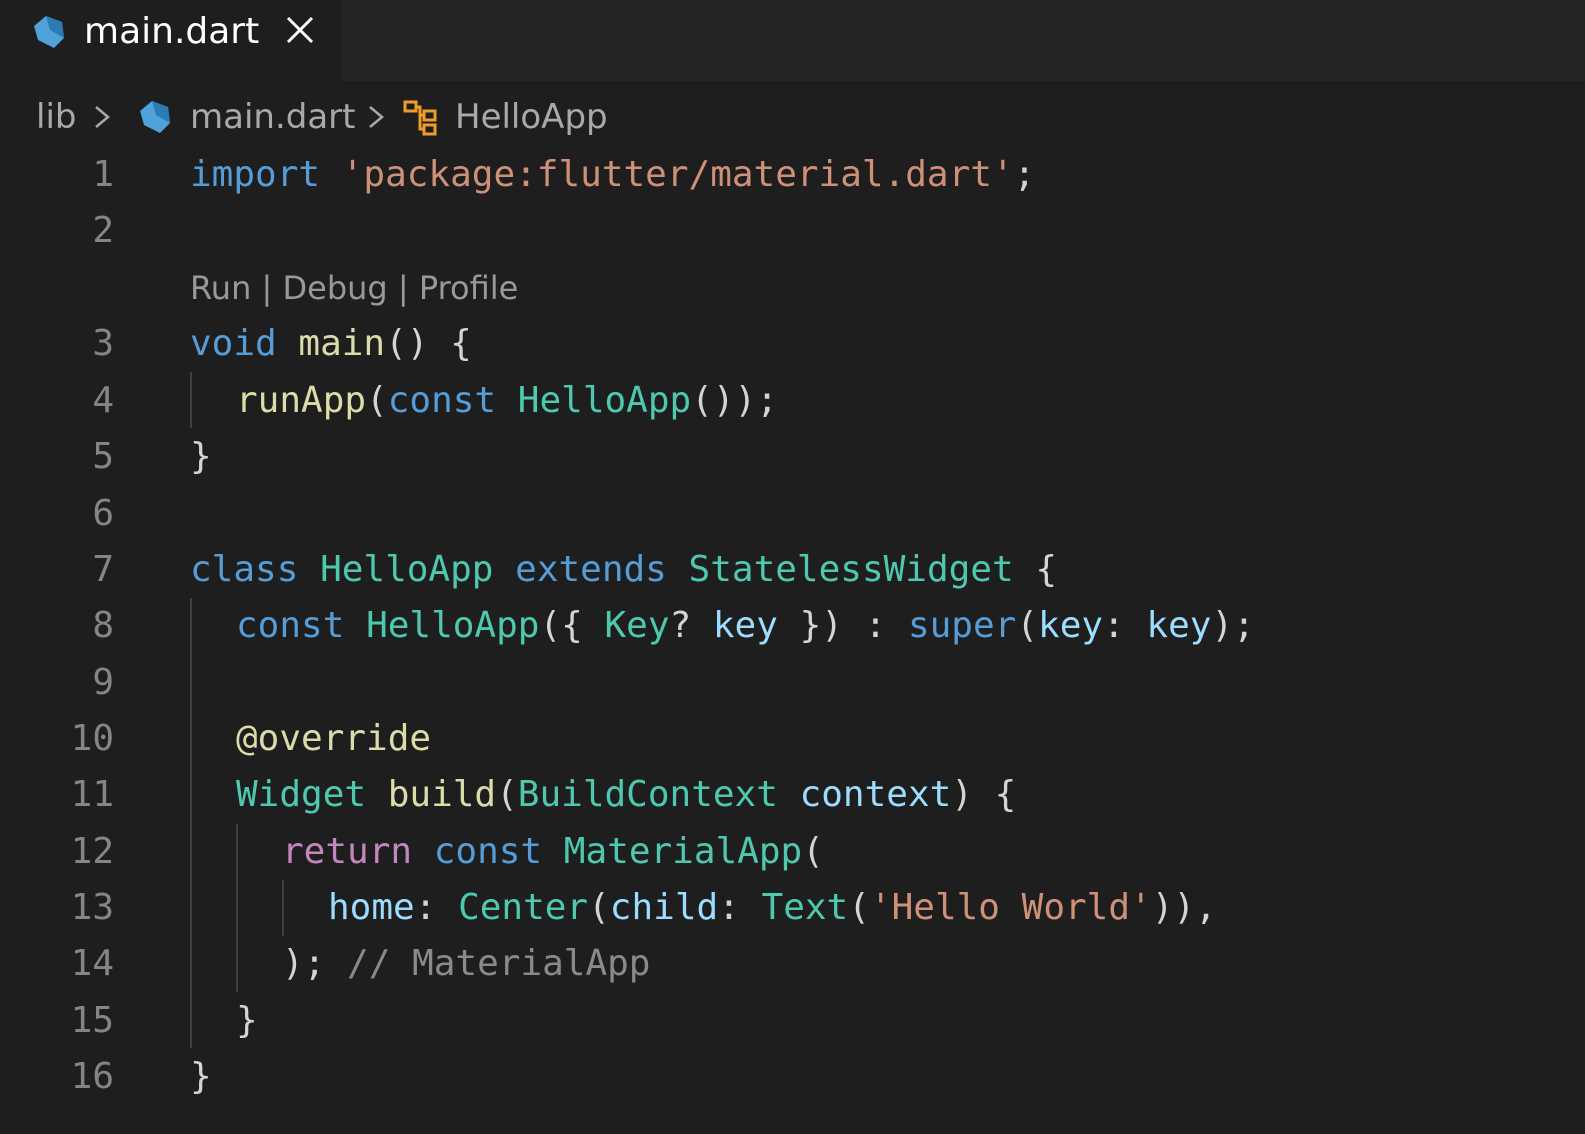  I want to click on token: 'Hello World', so click(1010, 907).